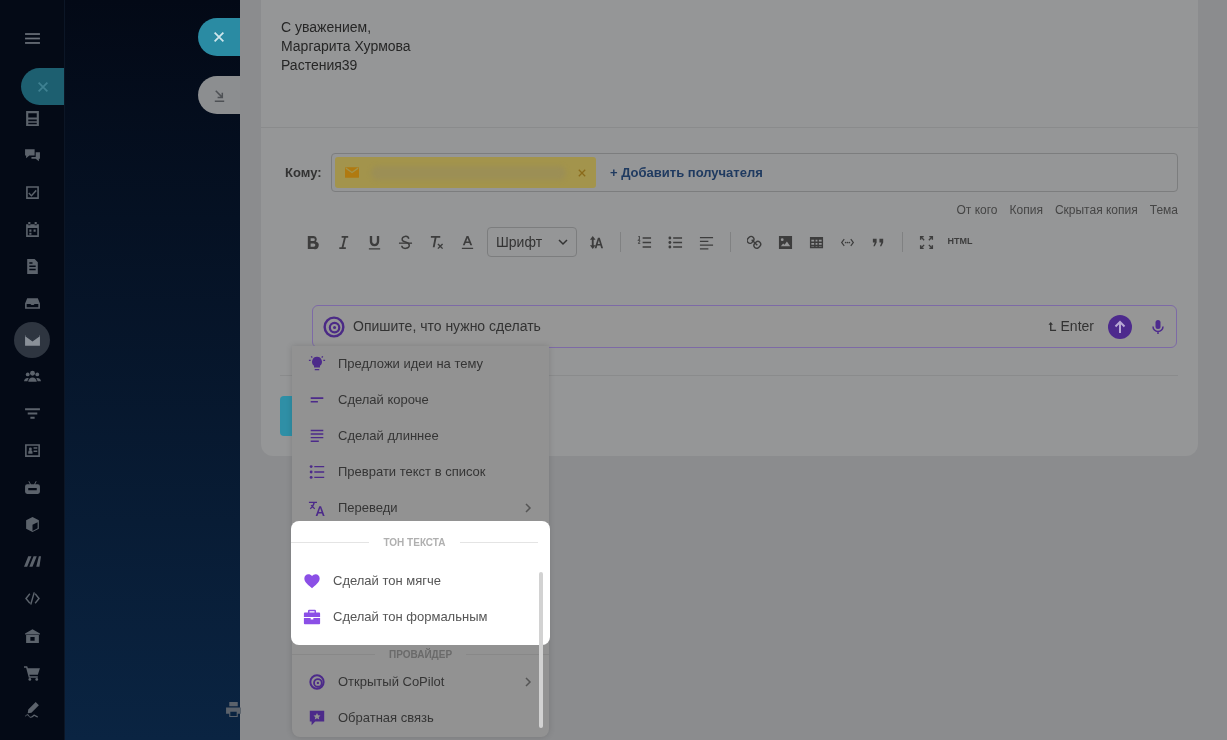 The height and width of the screenshot is (740, 1227). Describe the element at coordinates (312, 581) in the screenshot. I see `heart-icon` at that location.